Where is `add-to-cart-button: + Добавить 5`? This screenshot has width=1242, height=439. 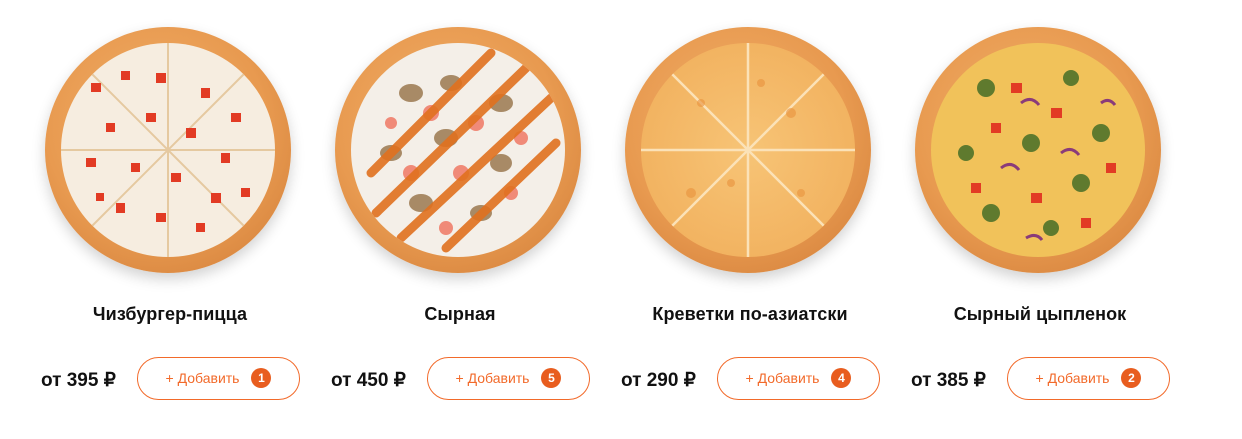 add-to-cart-button: + Добавить 5 is located at coordinates (508, 378).